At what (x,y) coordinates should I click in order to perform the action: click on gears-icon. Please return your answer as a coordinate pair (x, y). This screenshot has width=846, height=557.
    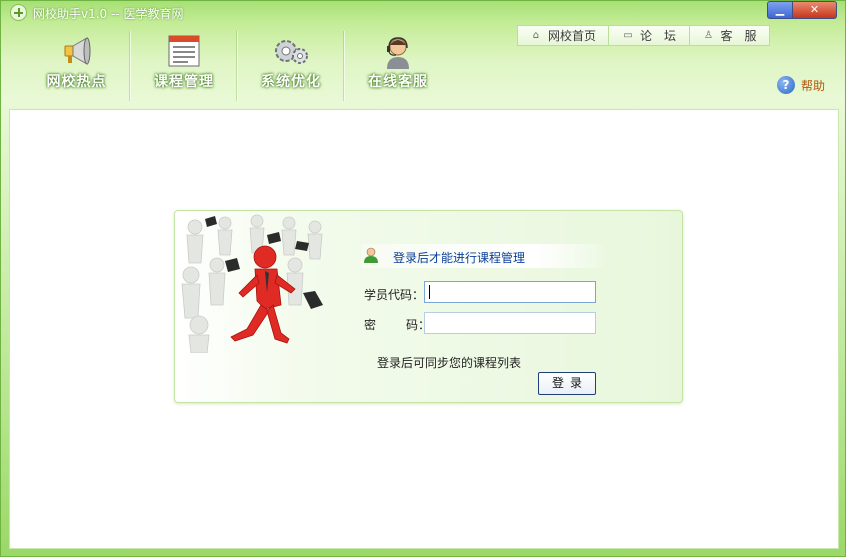
    Looking at the image, I should click on (291, 52).